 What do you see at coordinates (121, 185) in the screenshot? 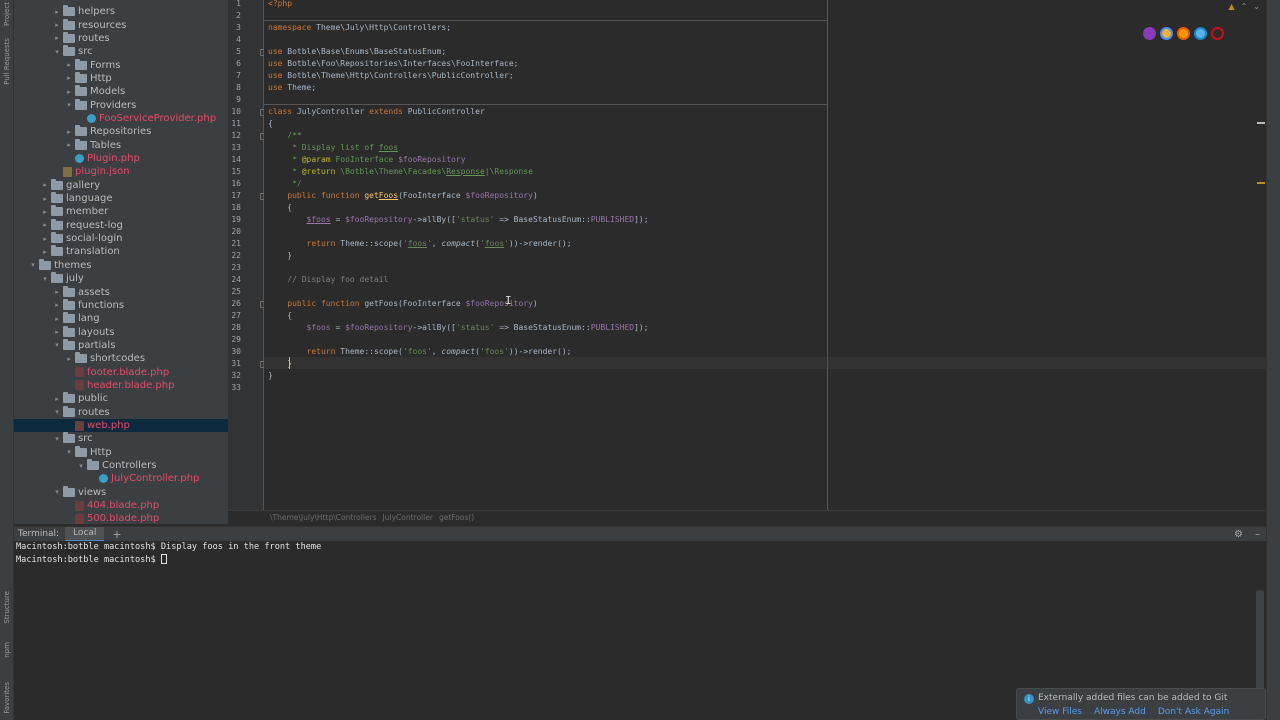
I see `tree-item: ▸ gallery` at bounding box center [121, 185].